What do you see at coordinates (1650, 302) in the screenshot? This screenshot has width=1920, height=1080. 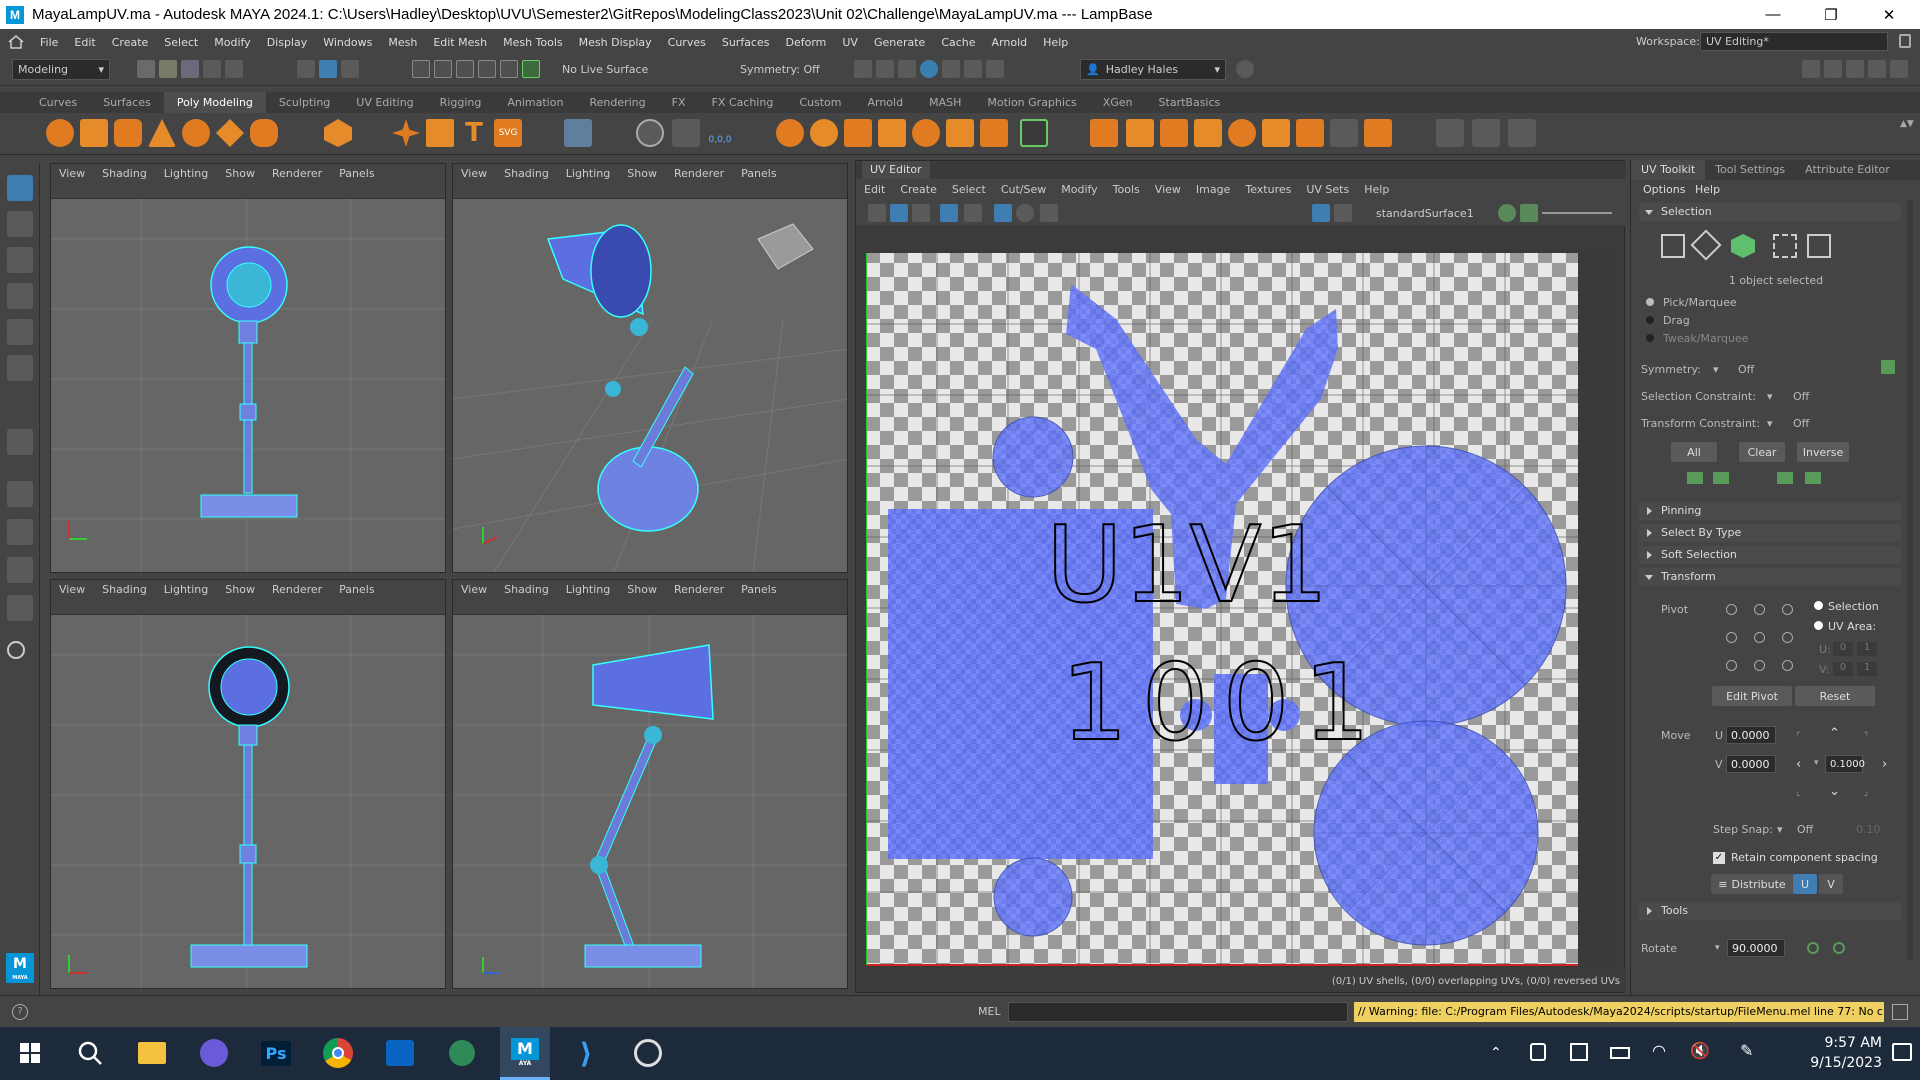 I see `pick-marquee-radio` at bounding box center [1650, 302].